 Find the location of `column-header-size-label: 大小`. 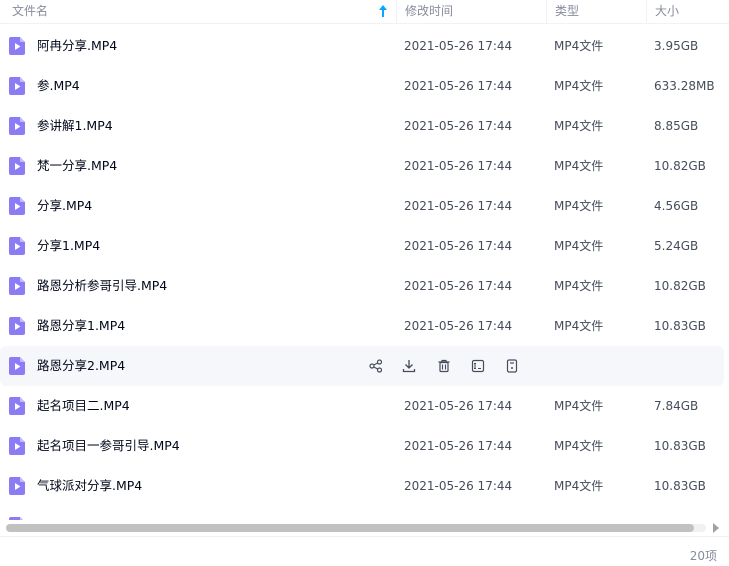

column-header-size-label: 大小 is located at coordinates (667, 11).